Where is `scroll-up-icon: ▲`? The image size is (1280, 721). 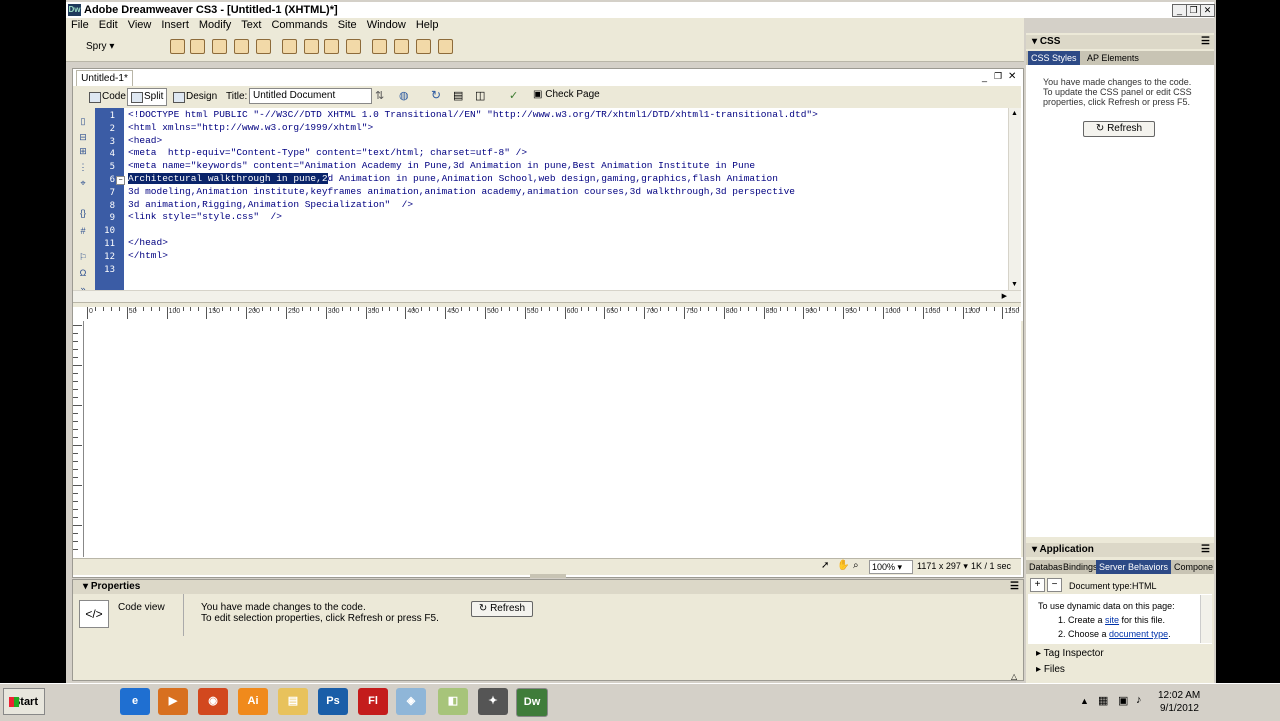 scroll-up-icon: ▲ is located at coordinates (1014, 113).